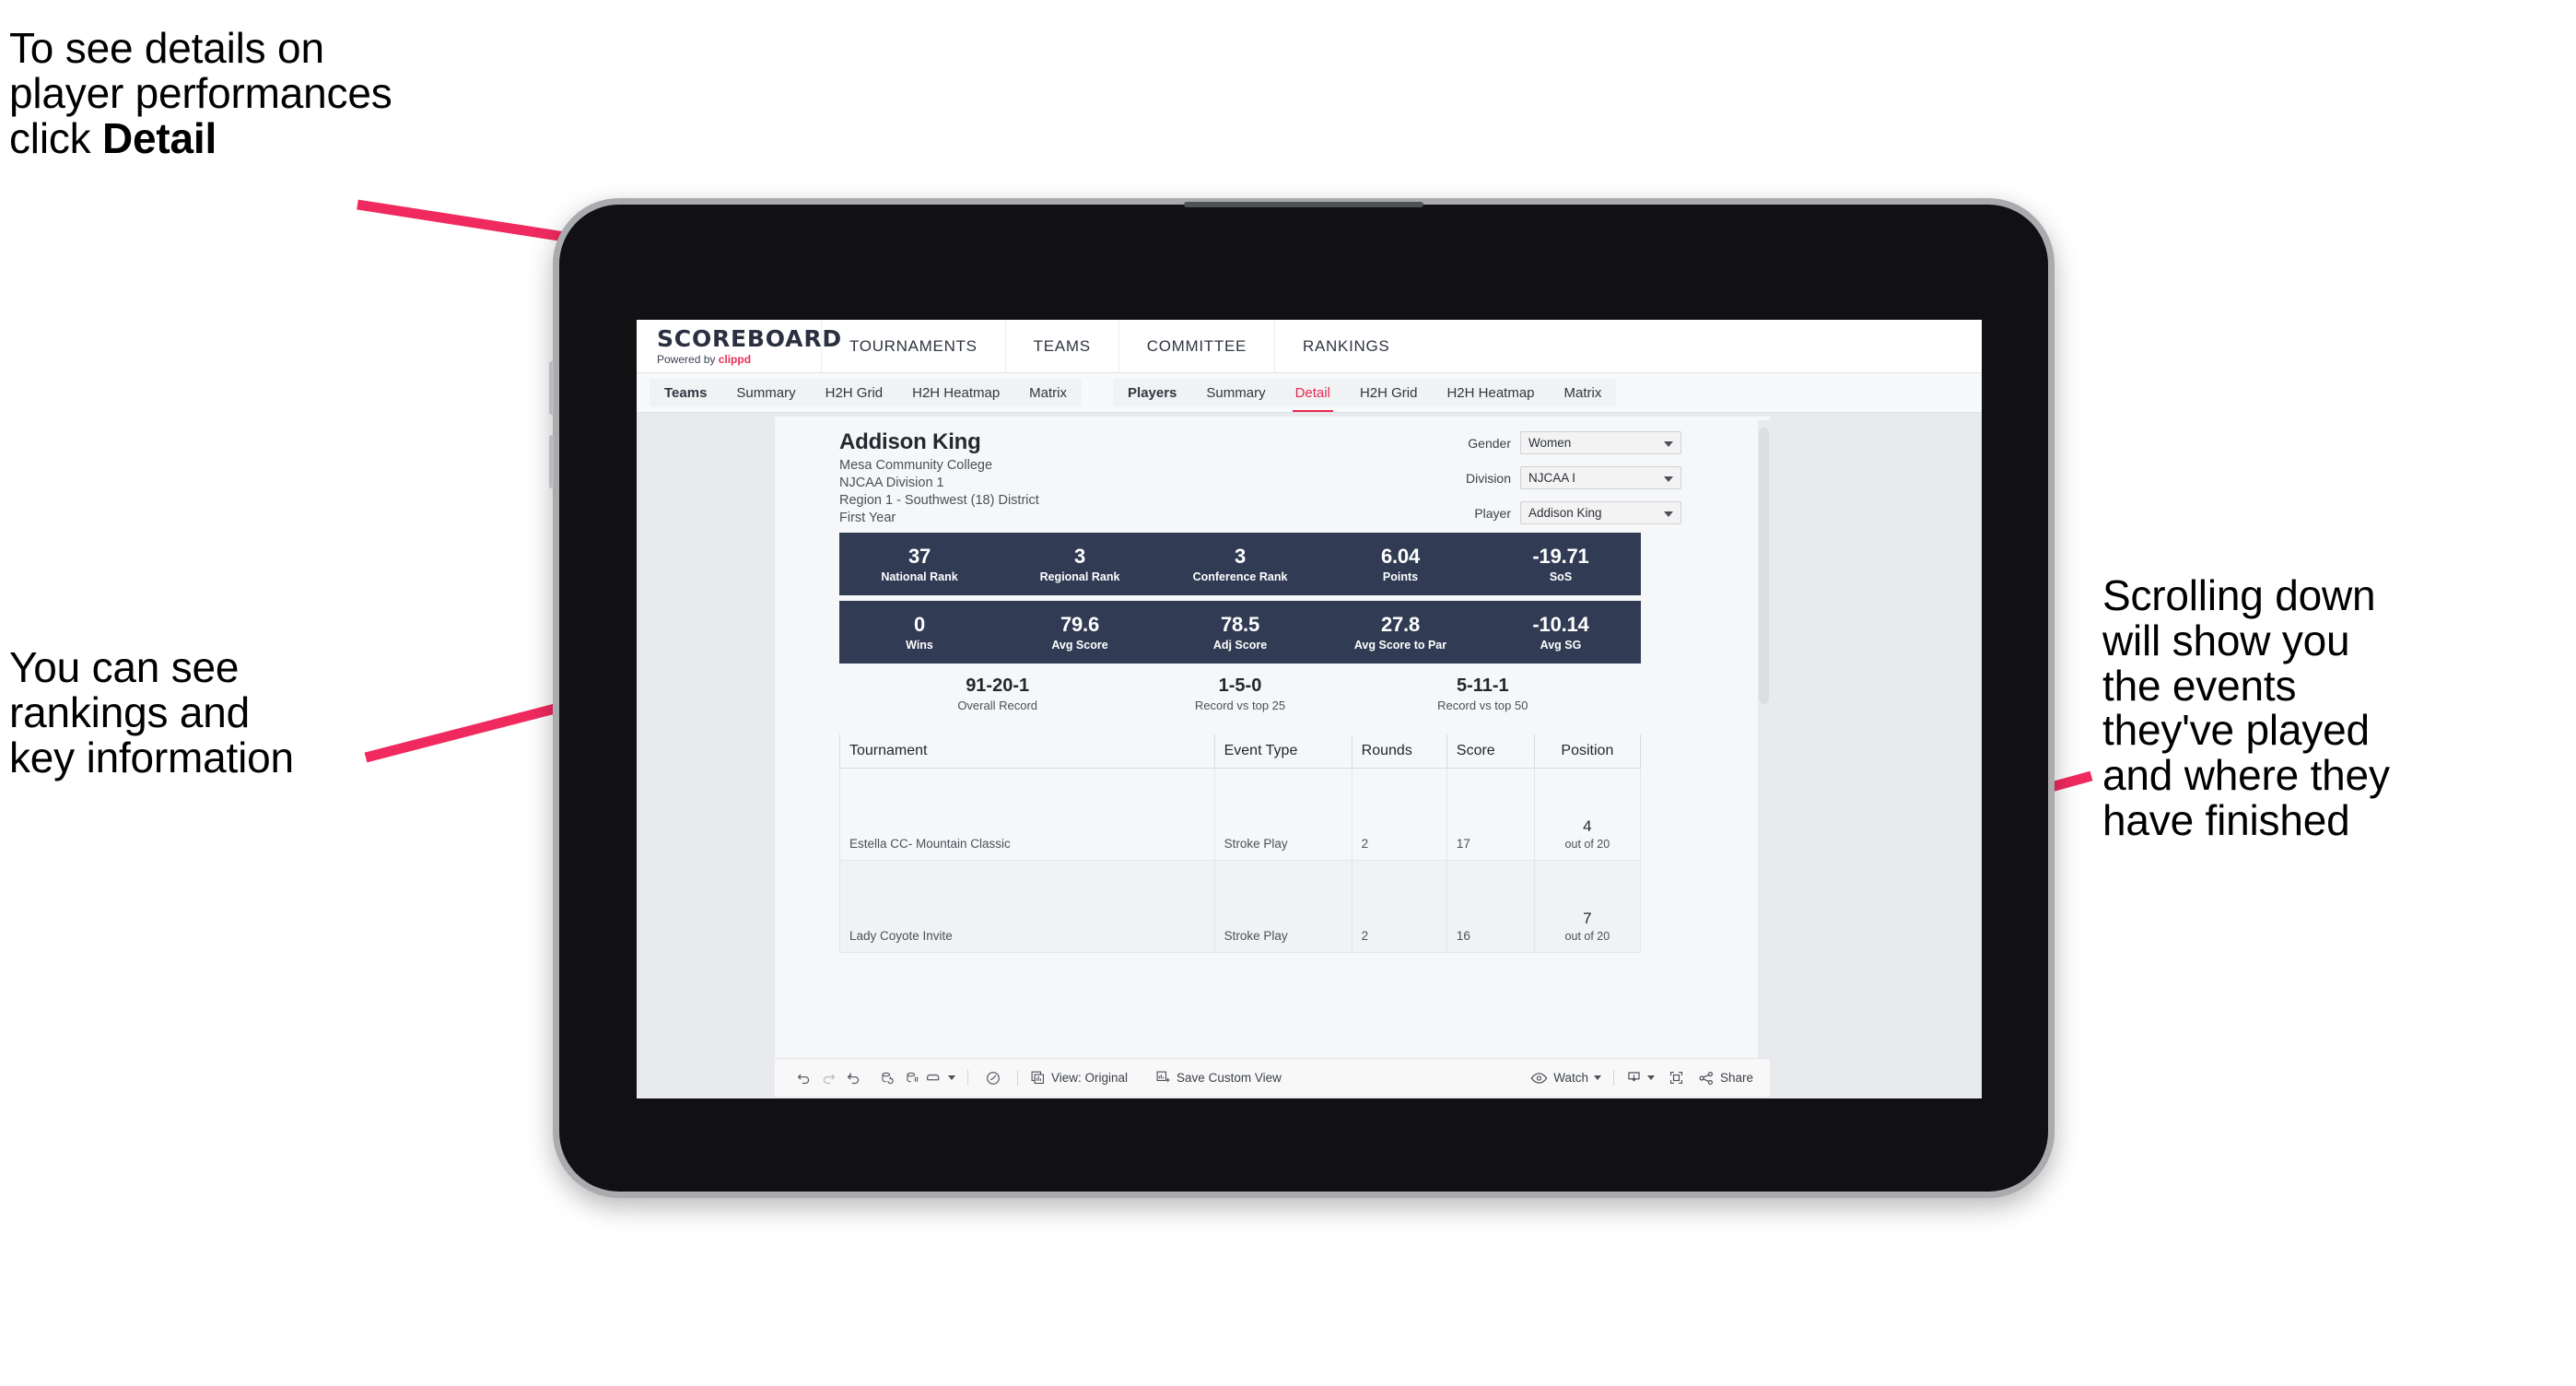 The image size is (2576, 1386). What do you see at coordinates (854, 393) in the screenshot?
I see `tab-team-h2h-grid: H2H Grid` at bounding box center [854, 393].